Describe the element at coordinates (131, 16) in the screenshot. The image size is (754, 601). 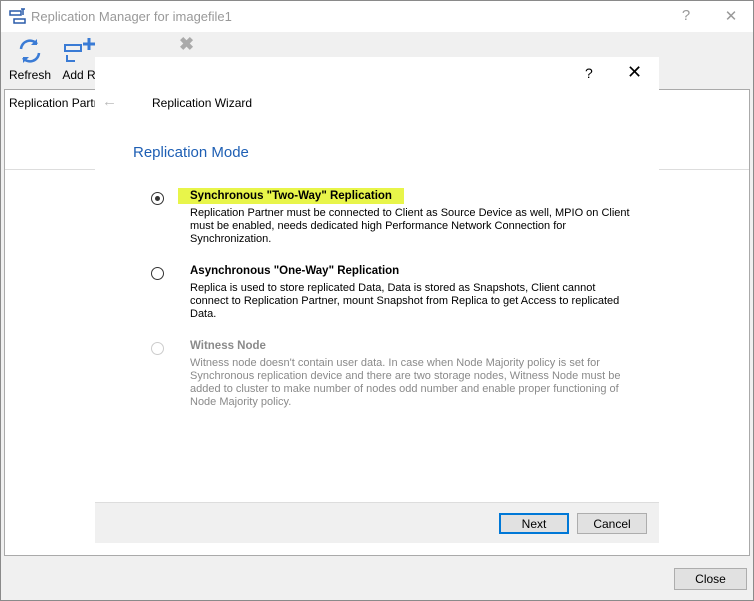
I see `window-title: Replication Manager for imagefile1` at that location.